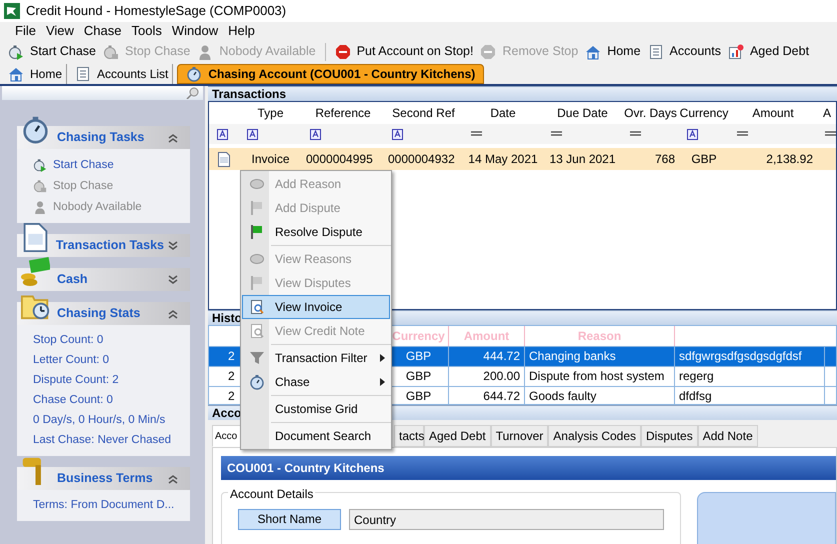  Describe the element at coordinates (73, 279) in the screenshot. I see `panel-title: Cash` at that location.